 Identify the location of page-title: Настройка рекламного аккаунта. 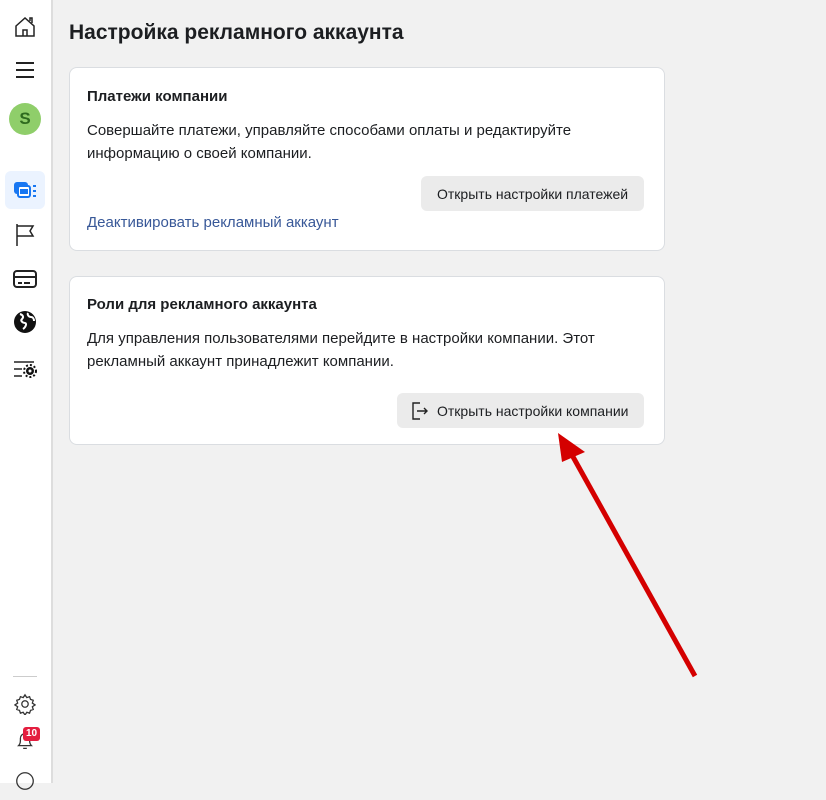
(236, 32).